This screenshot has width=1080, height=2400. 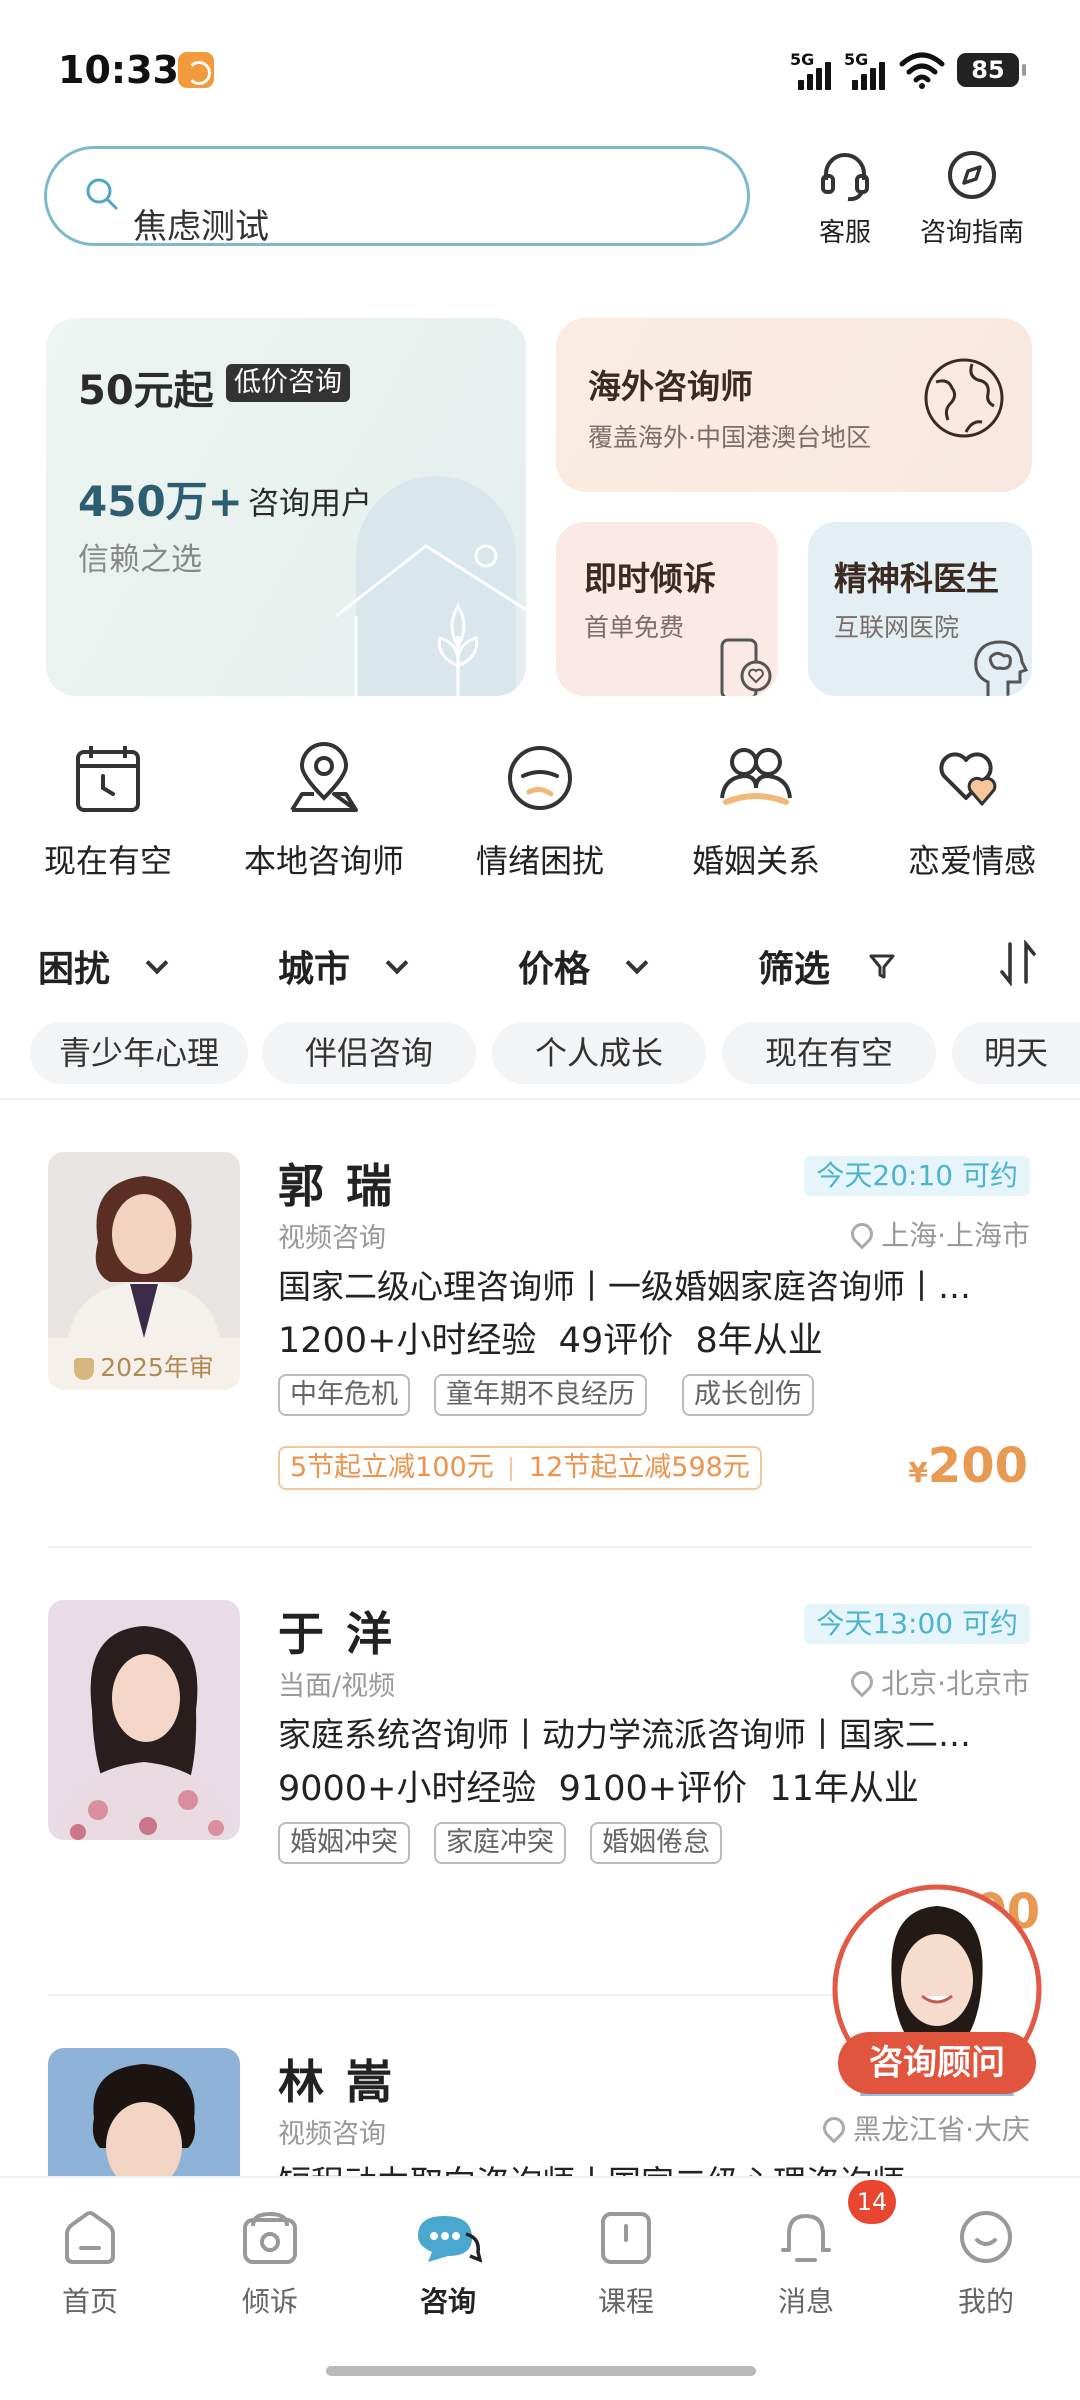 I want to click on trust-slogan: 信赖之选, so click(x=140, y=560).